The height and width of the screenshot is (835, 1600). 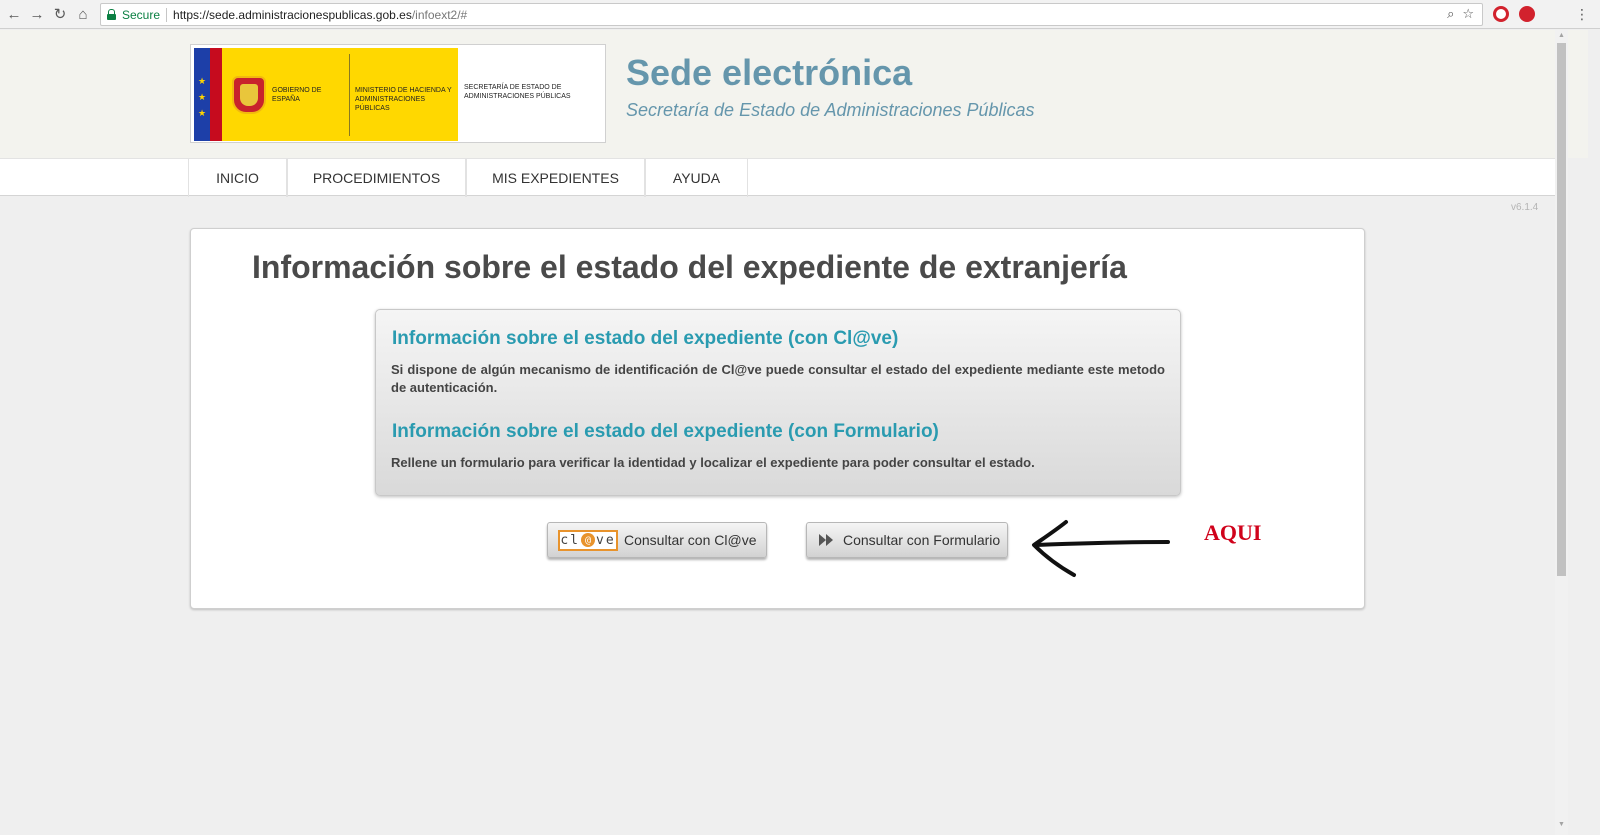 I want to click on page-scrollbar: ▲ ▼, so click(x=1561, y=432).